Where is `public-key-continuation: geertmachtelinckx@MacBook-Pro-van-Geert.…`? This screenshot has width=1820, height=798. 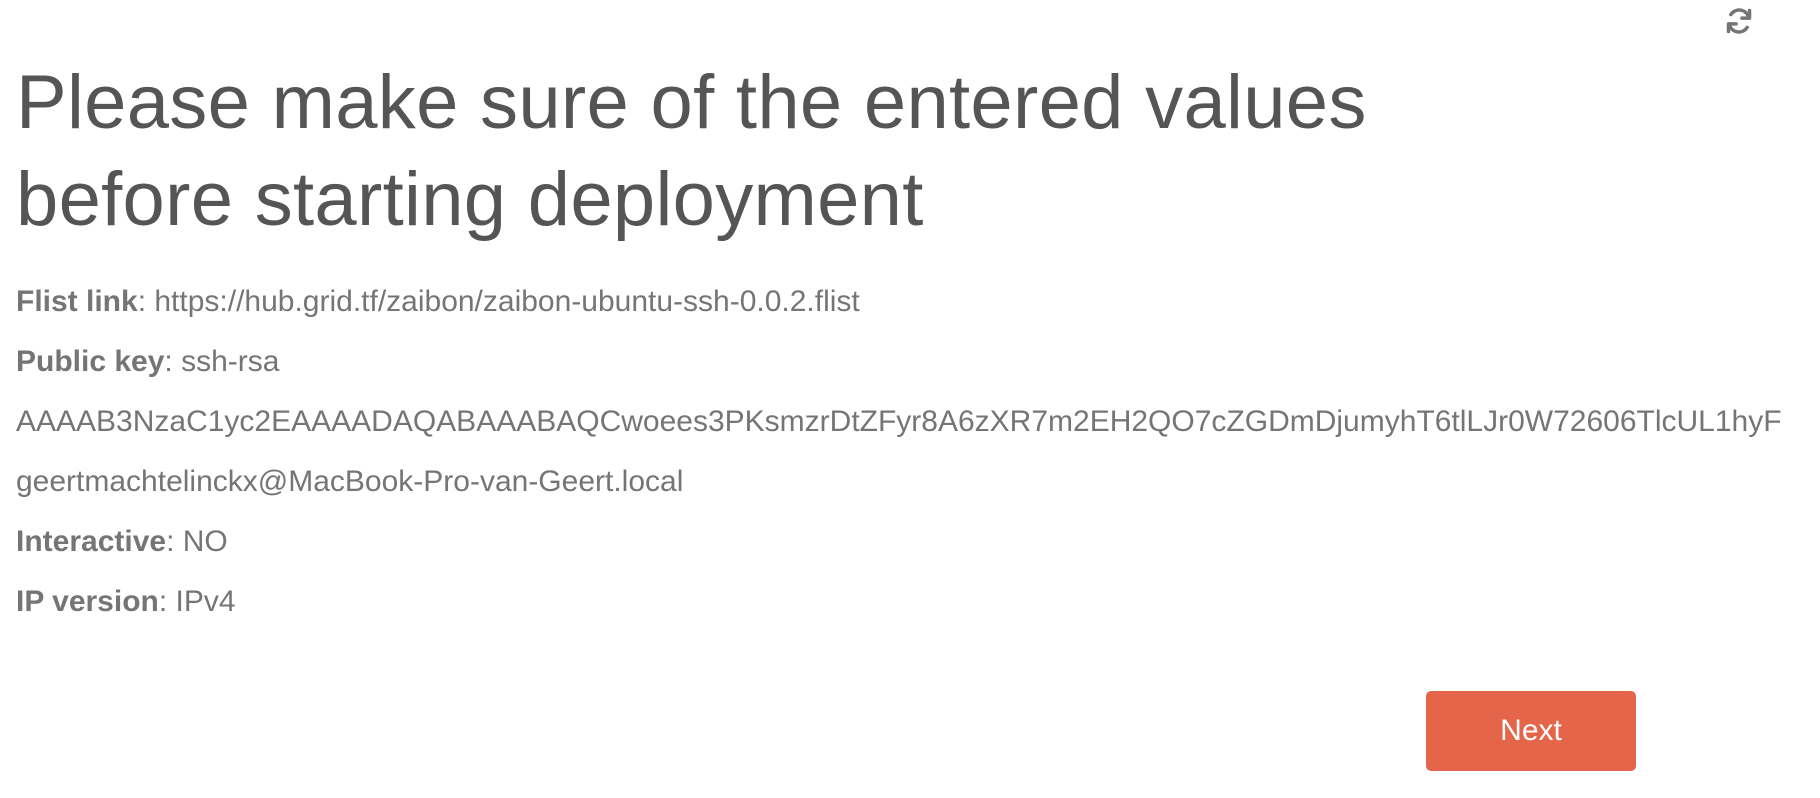
public-key-continuation: geertmachtelinckx@MacBook-Pro-van-Geert.… is located at coordinates (918, 482).